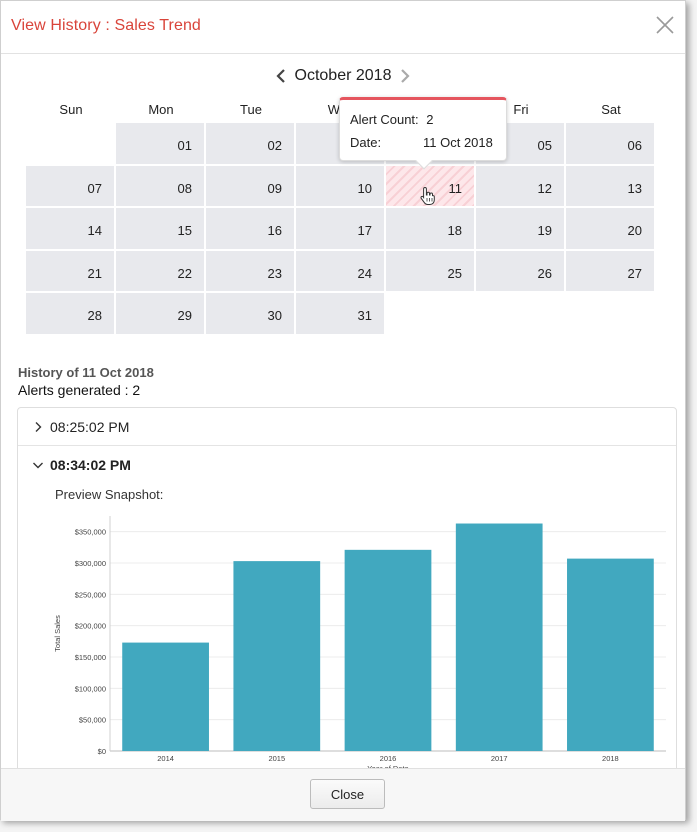  I want to click on calendar-day-27: 27, so click(610, 270).